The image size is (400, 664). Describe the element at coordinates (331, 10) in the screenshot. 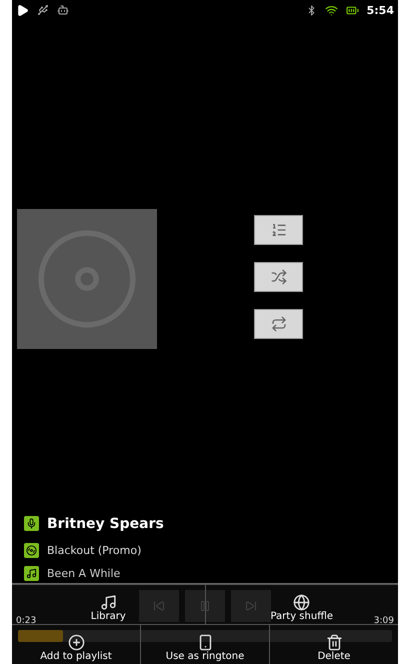

I see `wifi-icon` at that location.